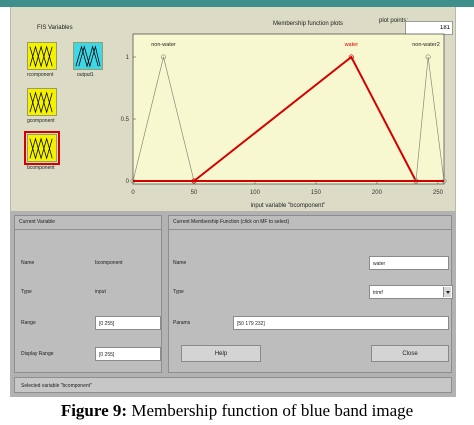 The width and height of the screenshot is (474, 425). Describe the element at coordinates (316, 193) in the screenshot. I see `x-tick-label: 150` at that location.